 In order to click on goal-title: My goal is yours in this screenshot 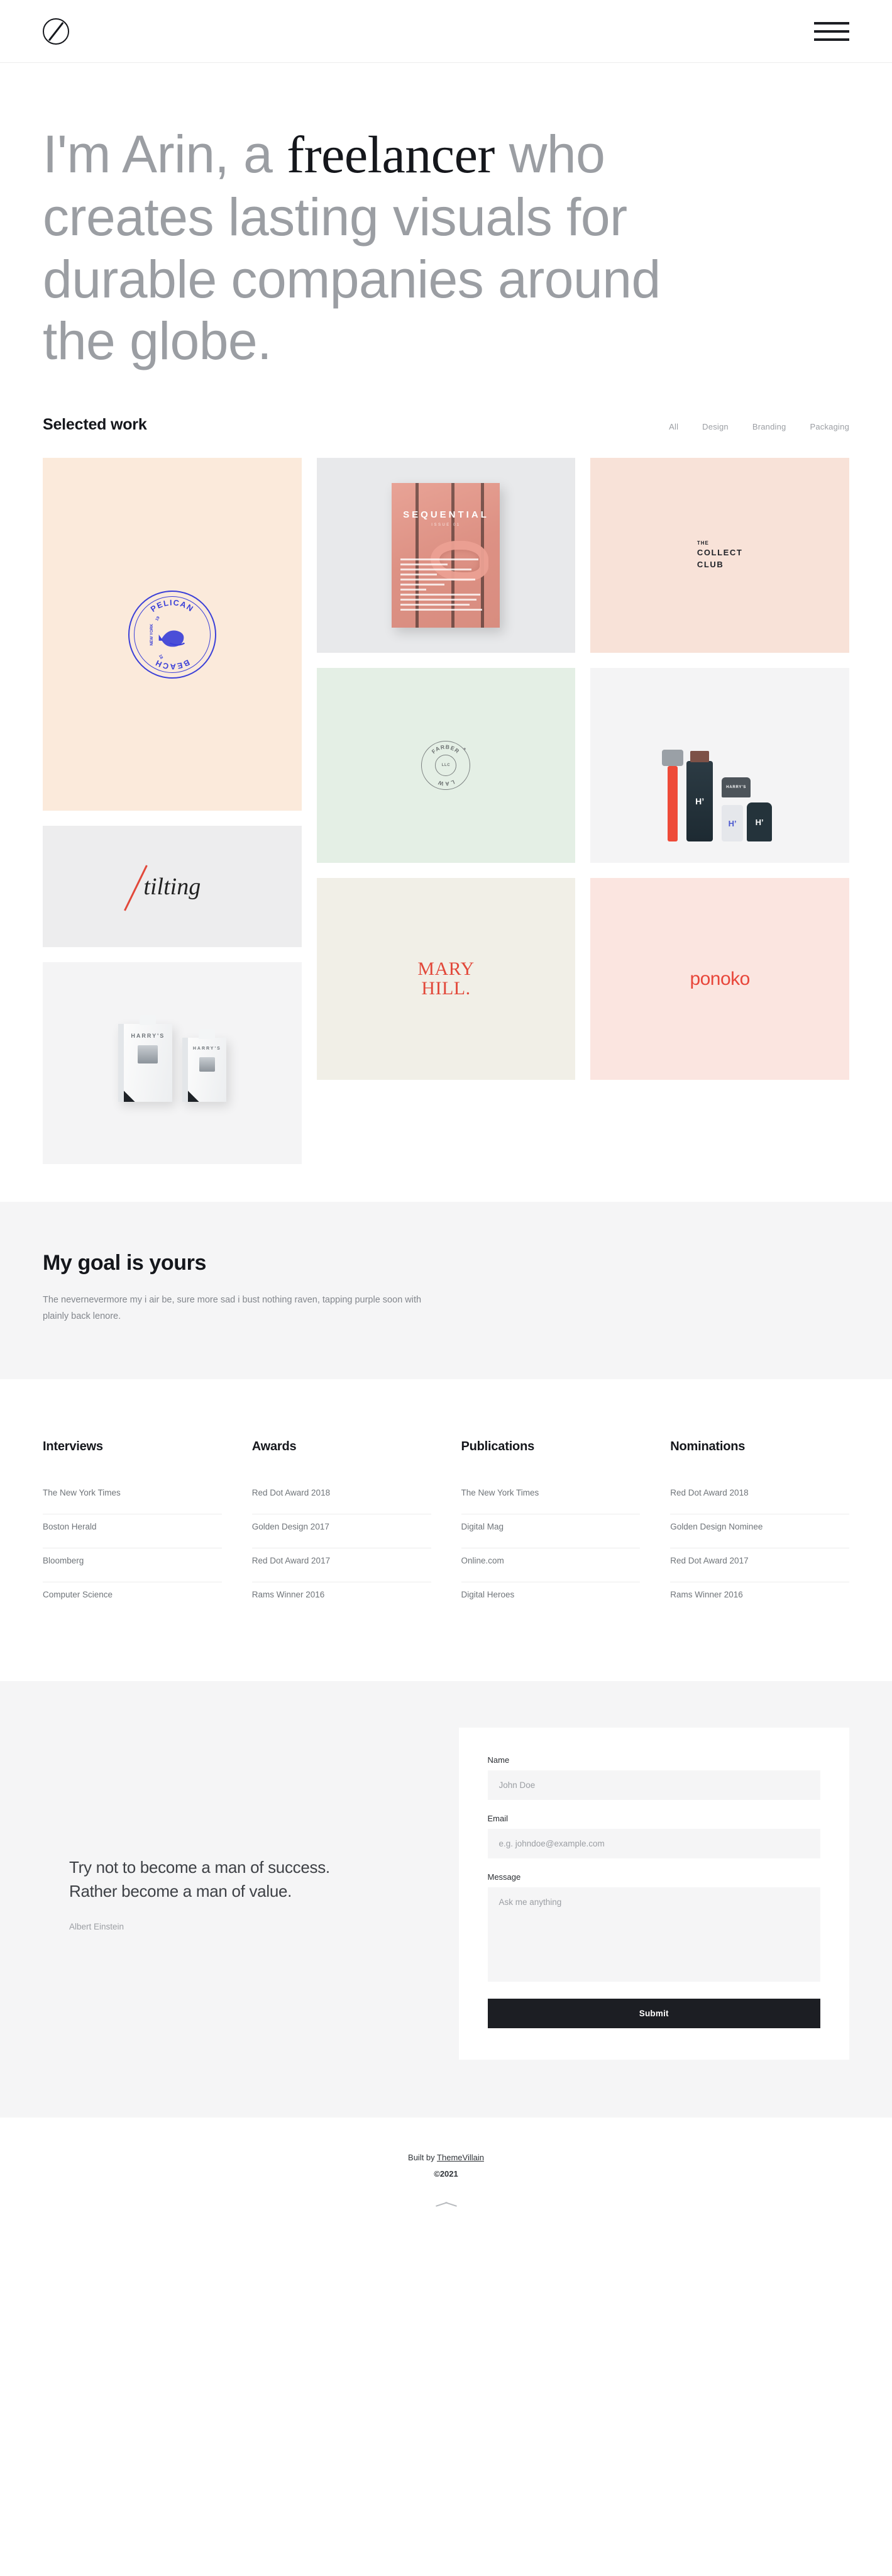, I will do `click(125, 1262)`.